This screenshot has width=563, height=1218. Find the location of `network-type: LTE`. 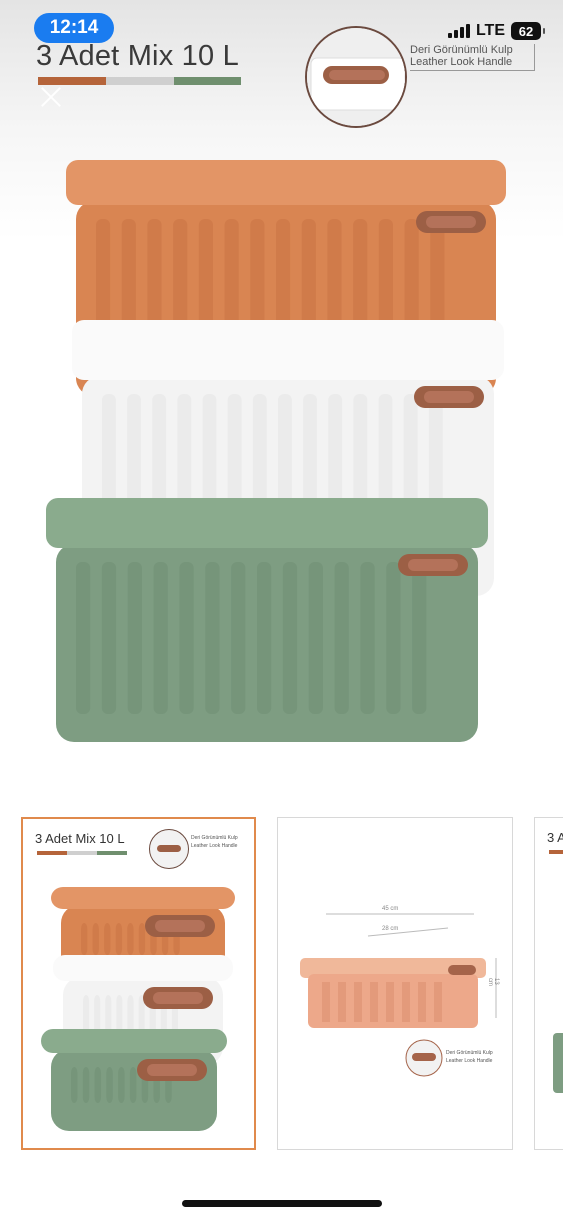

network-type: LTE is located at coordinates (490, 30).